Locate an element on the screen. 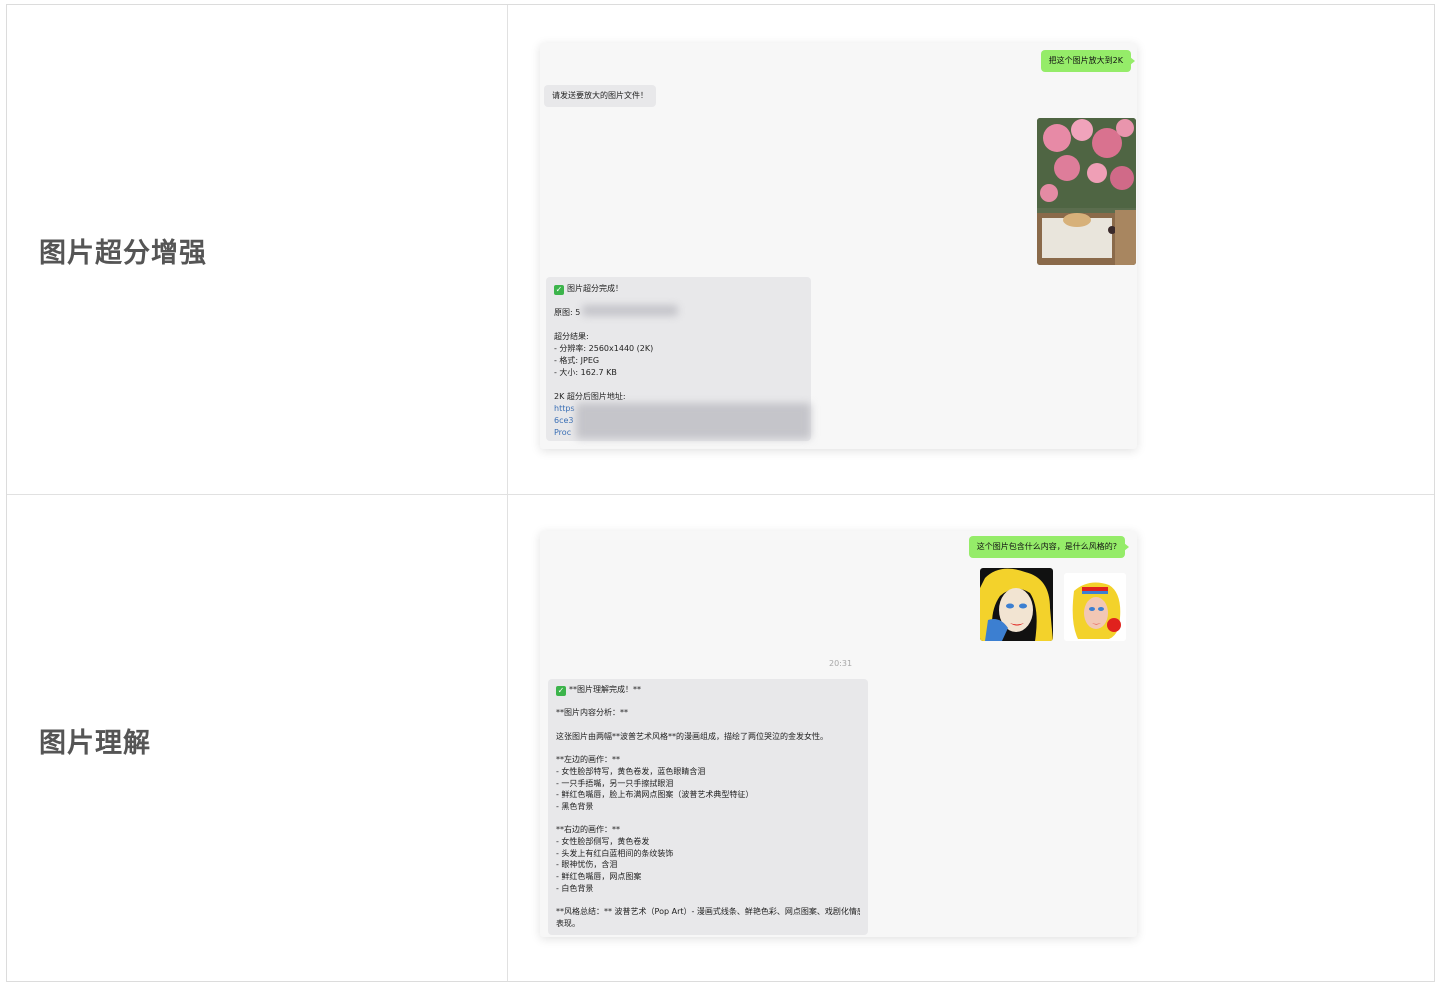  row-label-image-understanding: 图片理解 is located at coordinates (95, 743).